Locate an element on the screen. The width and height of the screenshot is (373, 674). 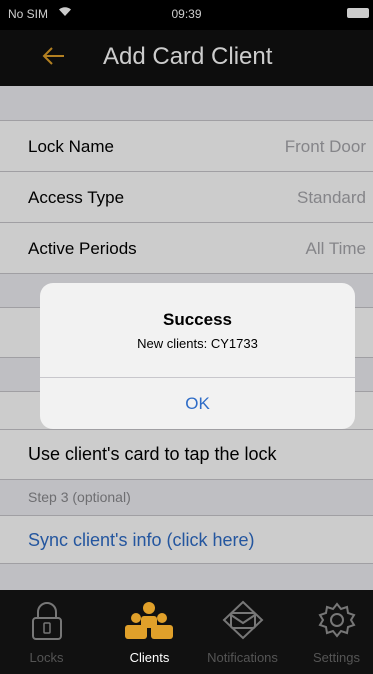
tab-notifications: Notifications is located at coordinates (242, 632).